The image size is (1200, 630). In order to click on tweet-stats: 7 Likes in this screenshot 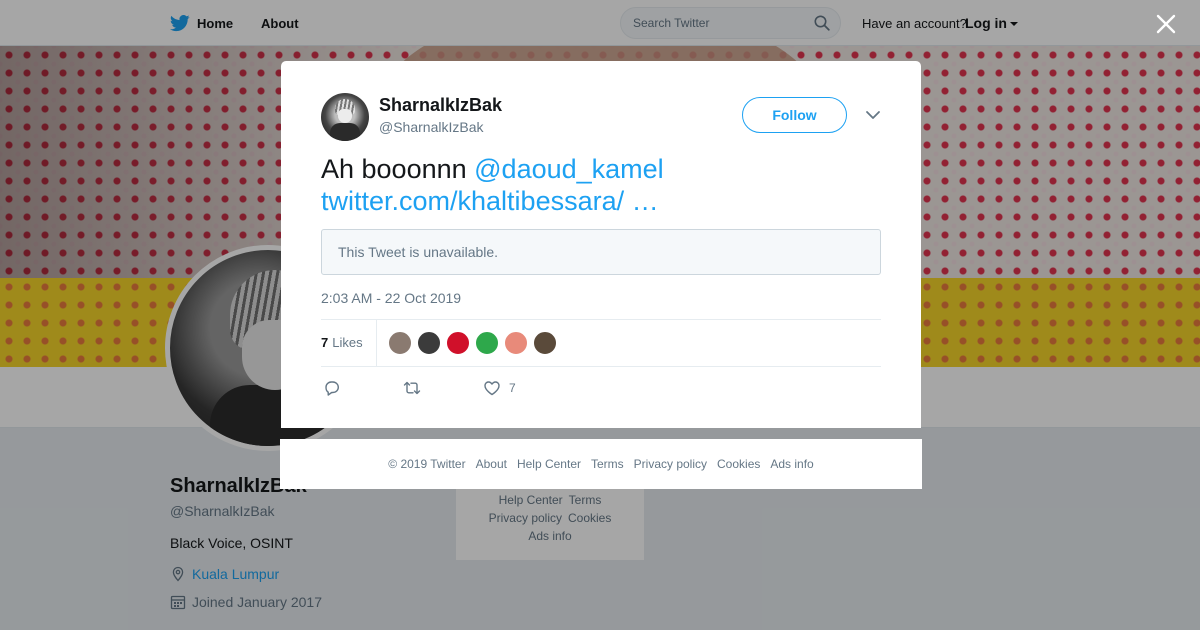, I will do `click(601, 343)`.